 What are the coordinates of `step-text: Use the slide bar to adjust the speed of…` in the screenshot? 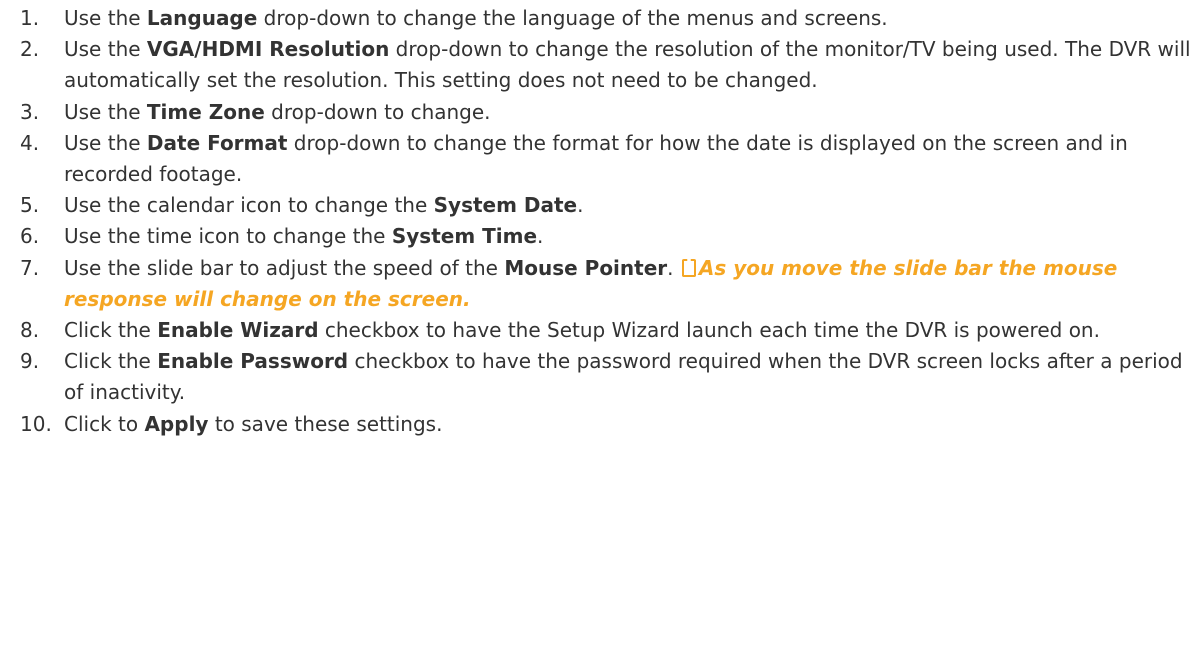 It's located at (591, 283).